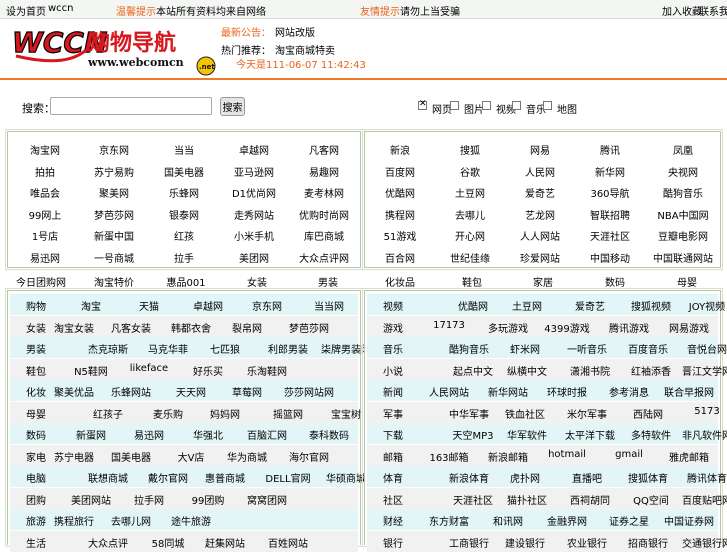 This screenshot has width=727, height=552. Describe the element at coordinates (149, 368) in the screenshot. I see `category-link: likeface` at that location.